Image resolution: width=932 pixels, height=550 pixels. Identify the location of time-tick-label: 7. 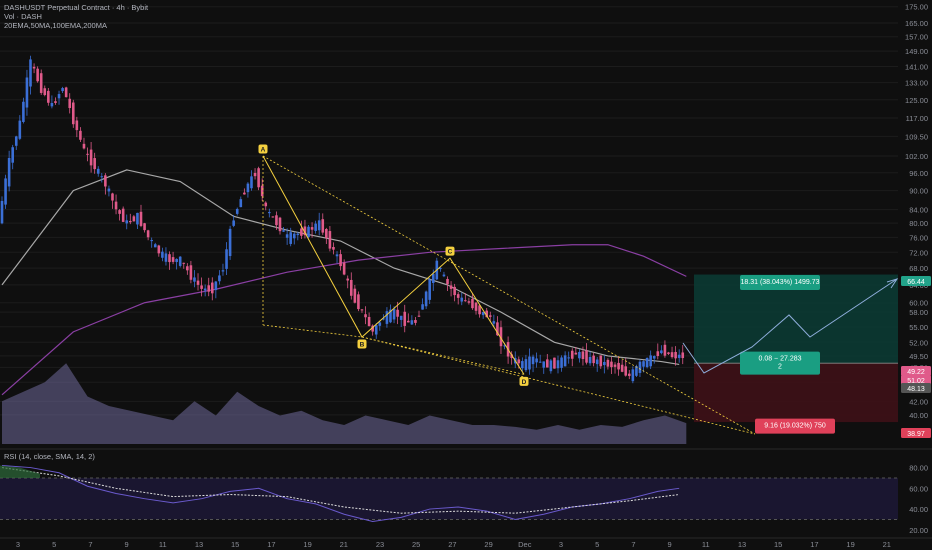
(633, 544).